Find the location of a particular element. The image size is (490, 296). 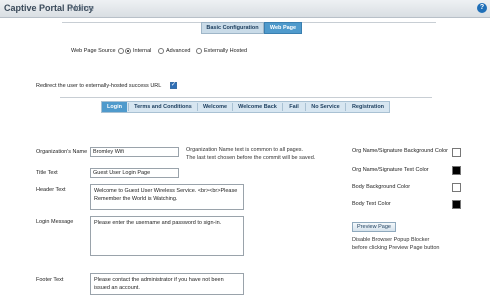

title-text-label: Title Text is located at coordinates (47, 173).